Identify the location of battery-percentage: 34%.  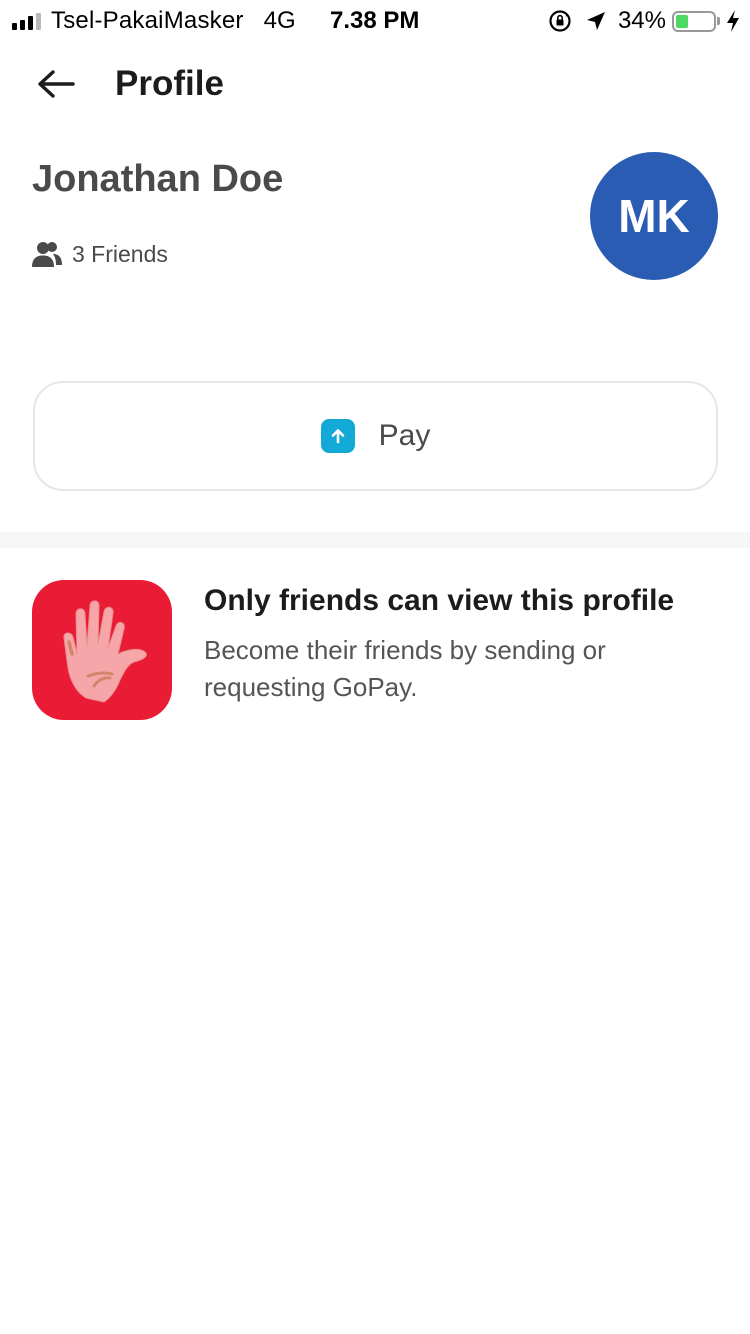
(641, 20).